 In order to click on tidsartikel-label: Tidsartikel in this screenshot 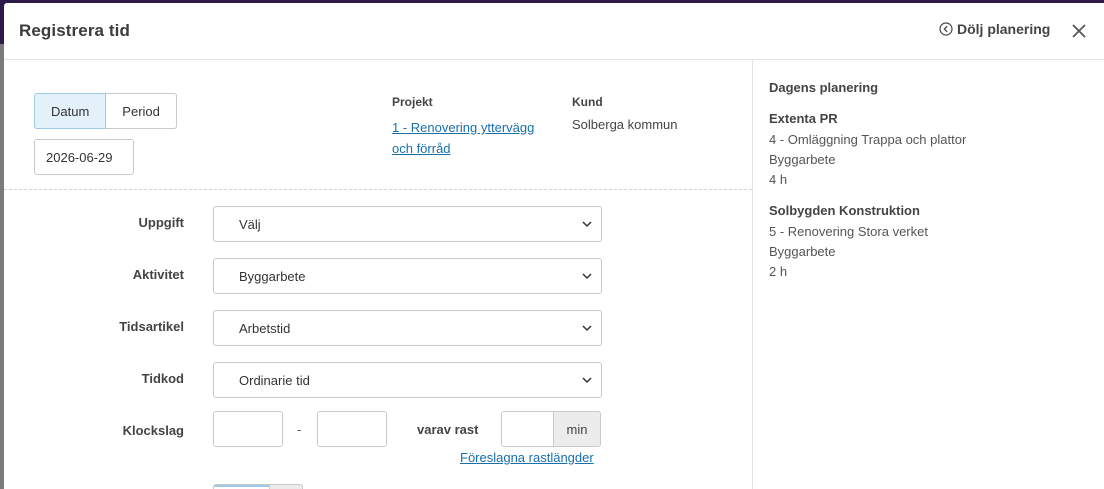, I will do `click(151, 326)`.